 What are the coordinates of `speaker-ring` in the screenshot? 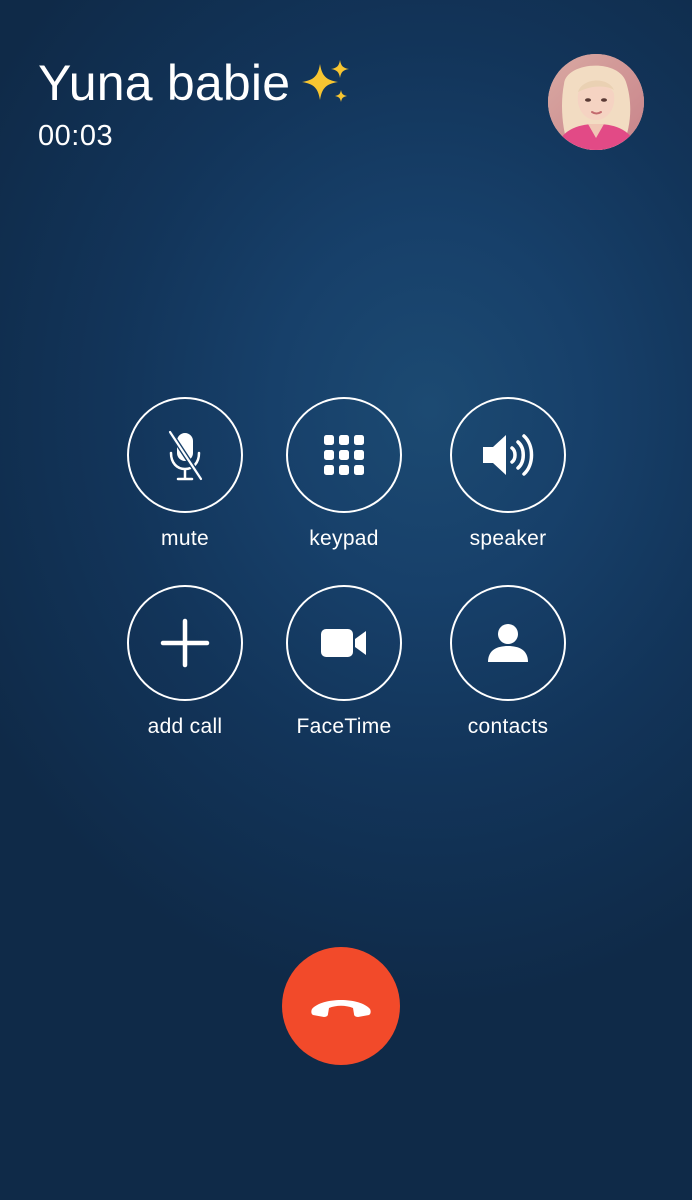 It's located at (508, 455).